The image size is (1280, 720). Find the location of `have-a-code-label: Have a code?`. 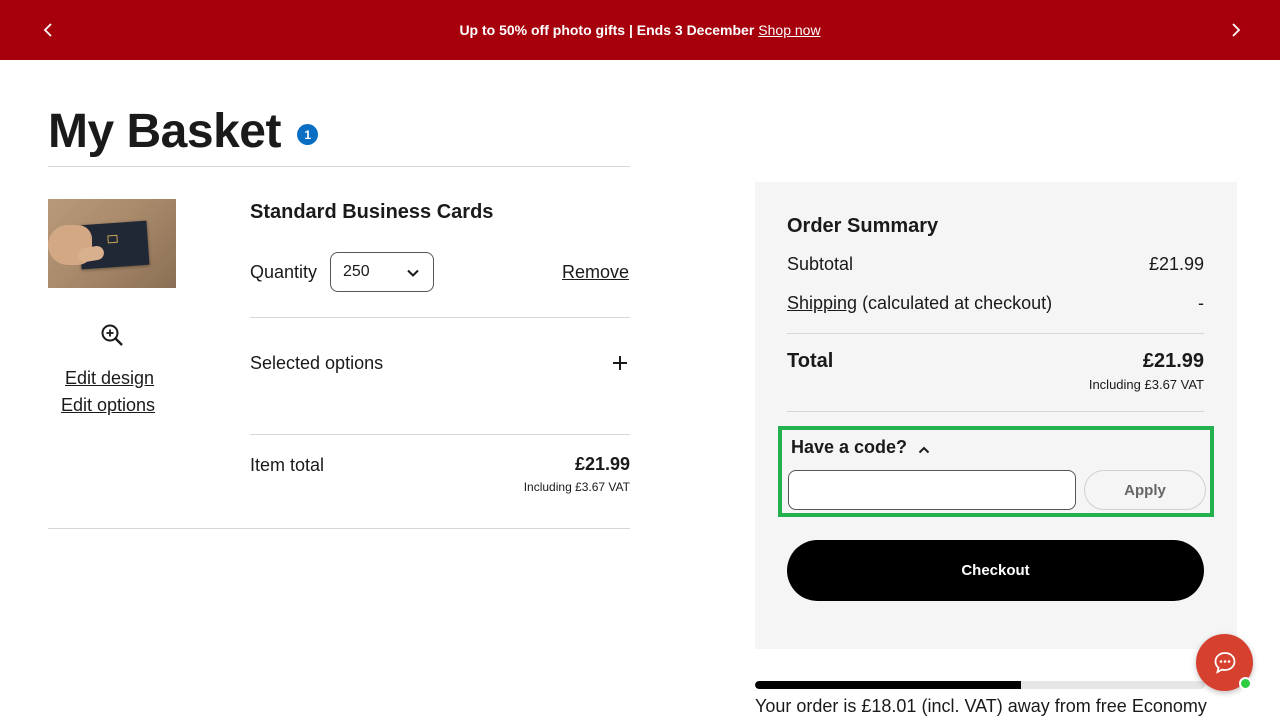

have-a-code-label: Have a code? is located at coordinates (849, 447).